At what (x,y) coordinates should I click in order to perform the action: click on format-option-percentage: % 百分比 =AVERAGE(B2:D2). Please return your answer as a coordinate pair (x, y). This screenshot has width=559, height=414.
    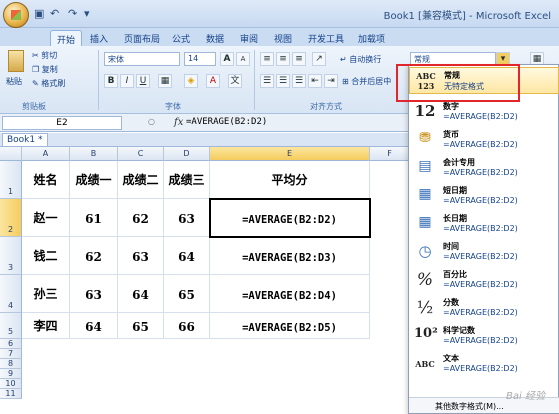
    Looking at the image, I should click on (484, 280).